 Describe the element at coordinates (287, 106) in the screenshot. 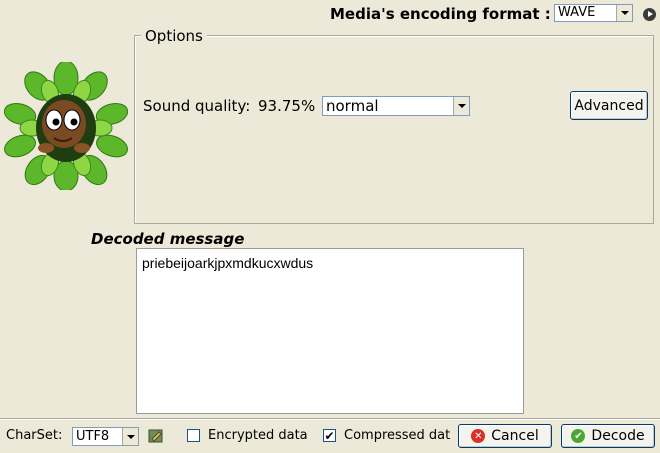

I see `sound-quality-value: 93.75%` at that location.